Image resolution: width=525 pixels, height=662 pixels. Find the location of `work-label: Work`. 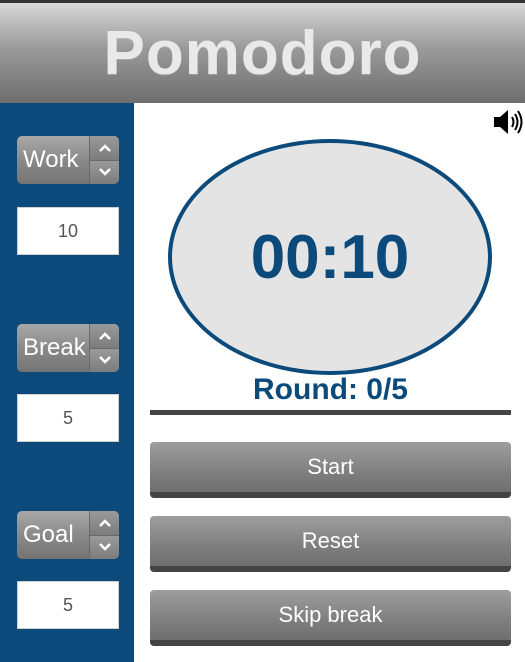

work-label: Work is located at coordinates (51, 159).